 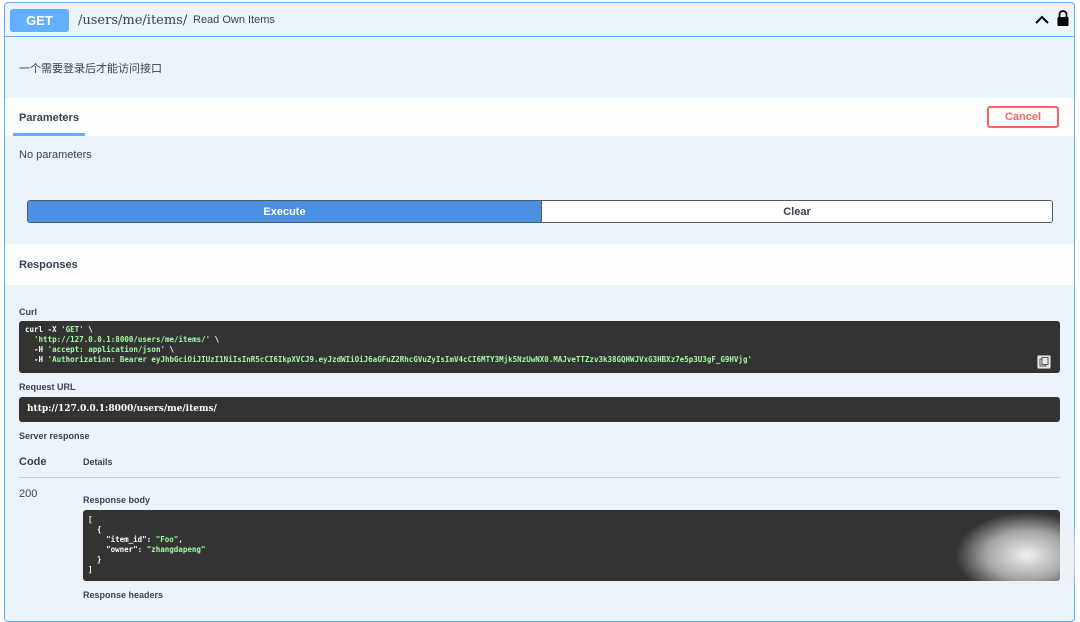 What do you see at coordinates (539, 409) in the screenshot?
I see `request-url: http://127.0.0.1:8000/users/me/items/` at bounding box center [539, 409].